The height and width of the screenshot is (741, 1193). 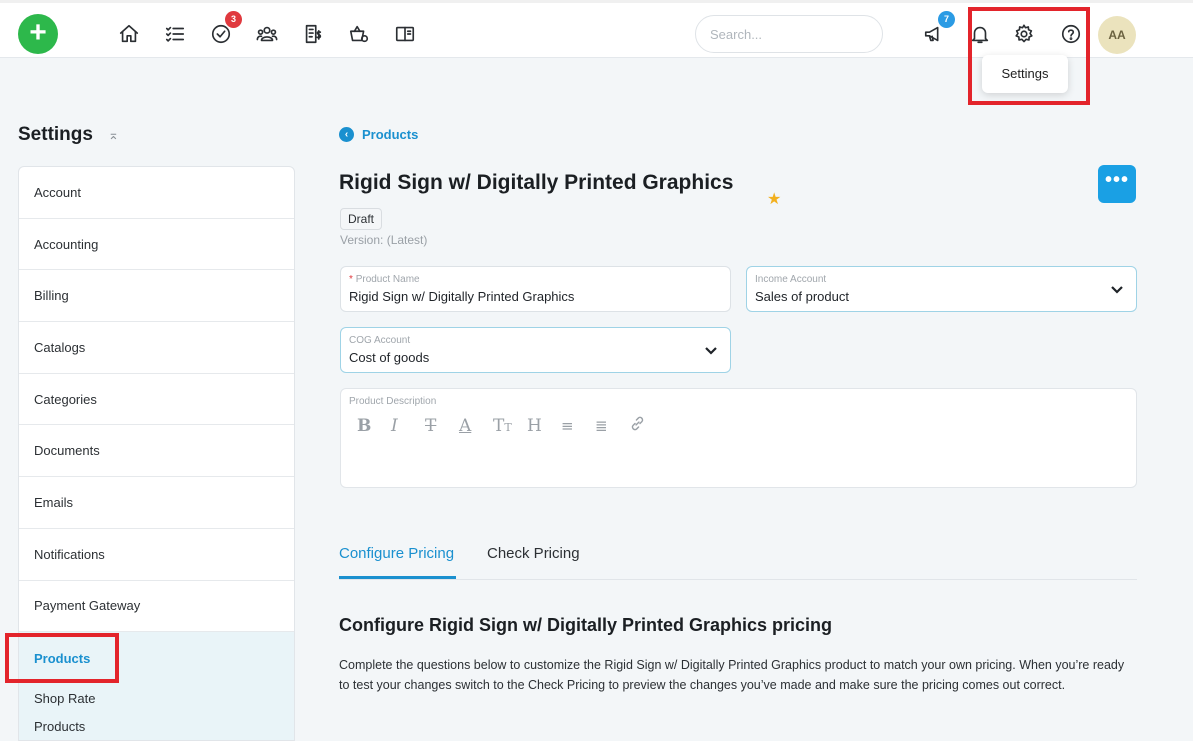 What do you see at coordinates (535, 350) in the screenshot?
I see `cog-account-select: COG Account Cost of goods` at bounding box center [535, 350].